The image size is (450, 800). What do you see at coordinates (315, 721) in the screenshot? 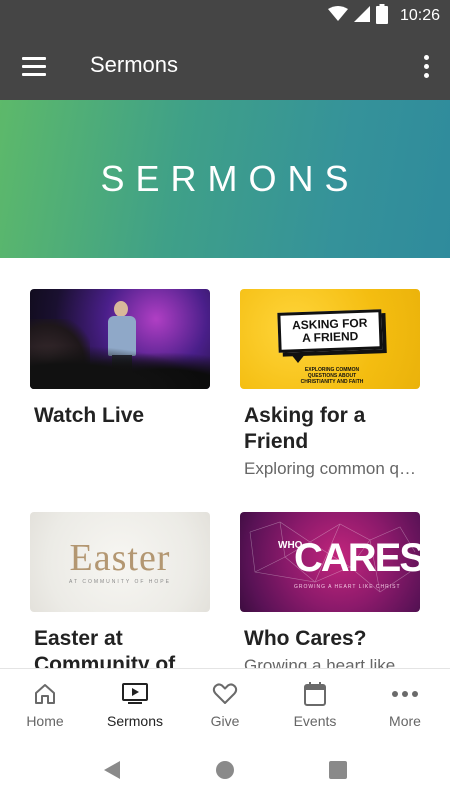
I see `nav-label: Events` at bounding box center [315, 721].